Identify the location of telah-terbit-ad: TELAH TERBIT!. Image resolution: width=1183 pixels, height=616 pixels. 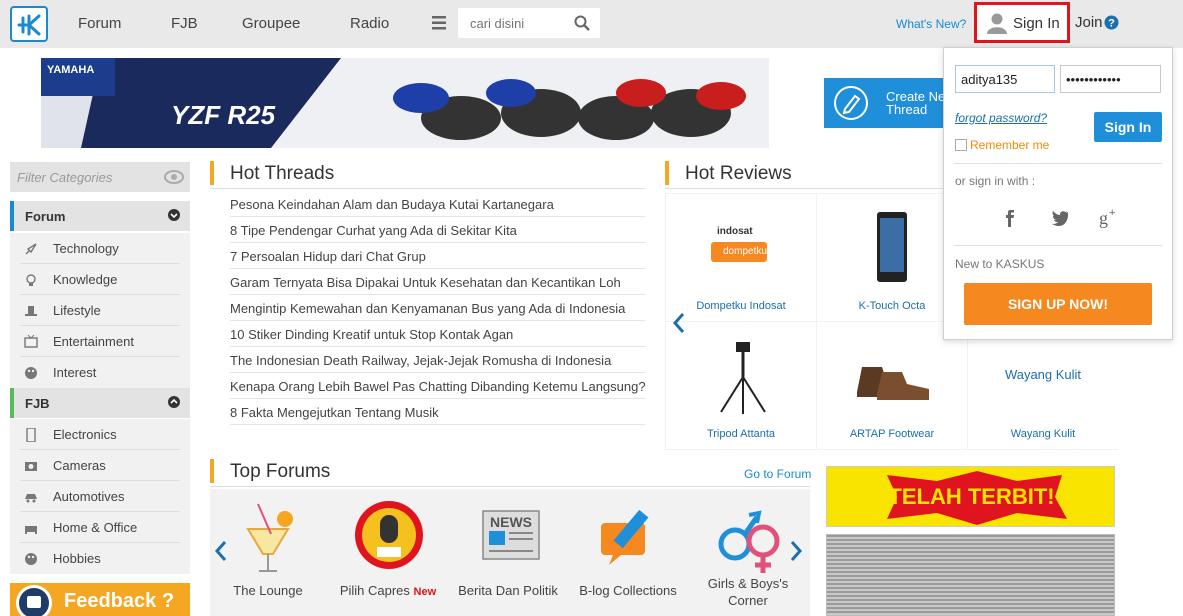
(970, 496).